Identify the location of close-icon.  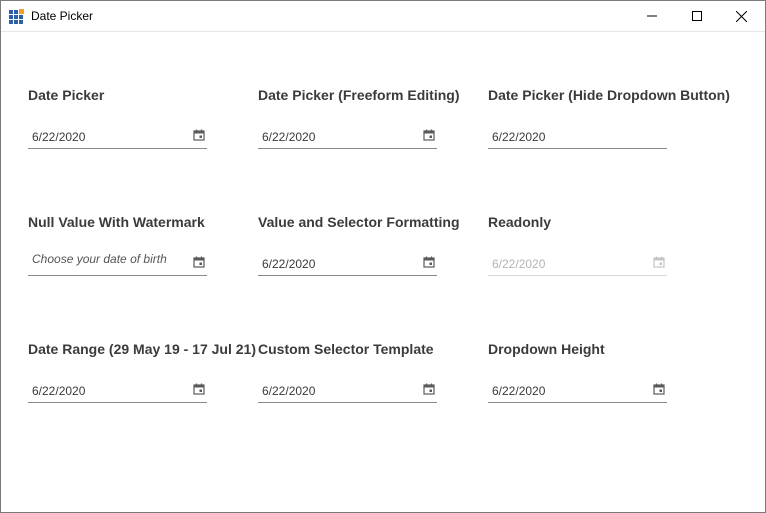
(741, 16).